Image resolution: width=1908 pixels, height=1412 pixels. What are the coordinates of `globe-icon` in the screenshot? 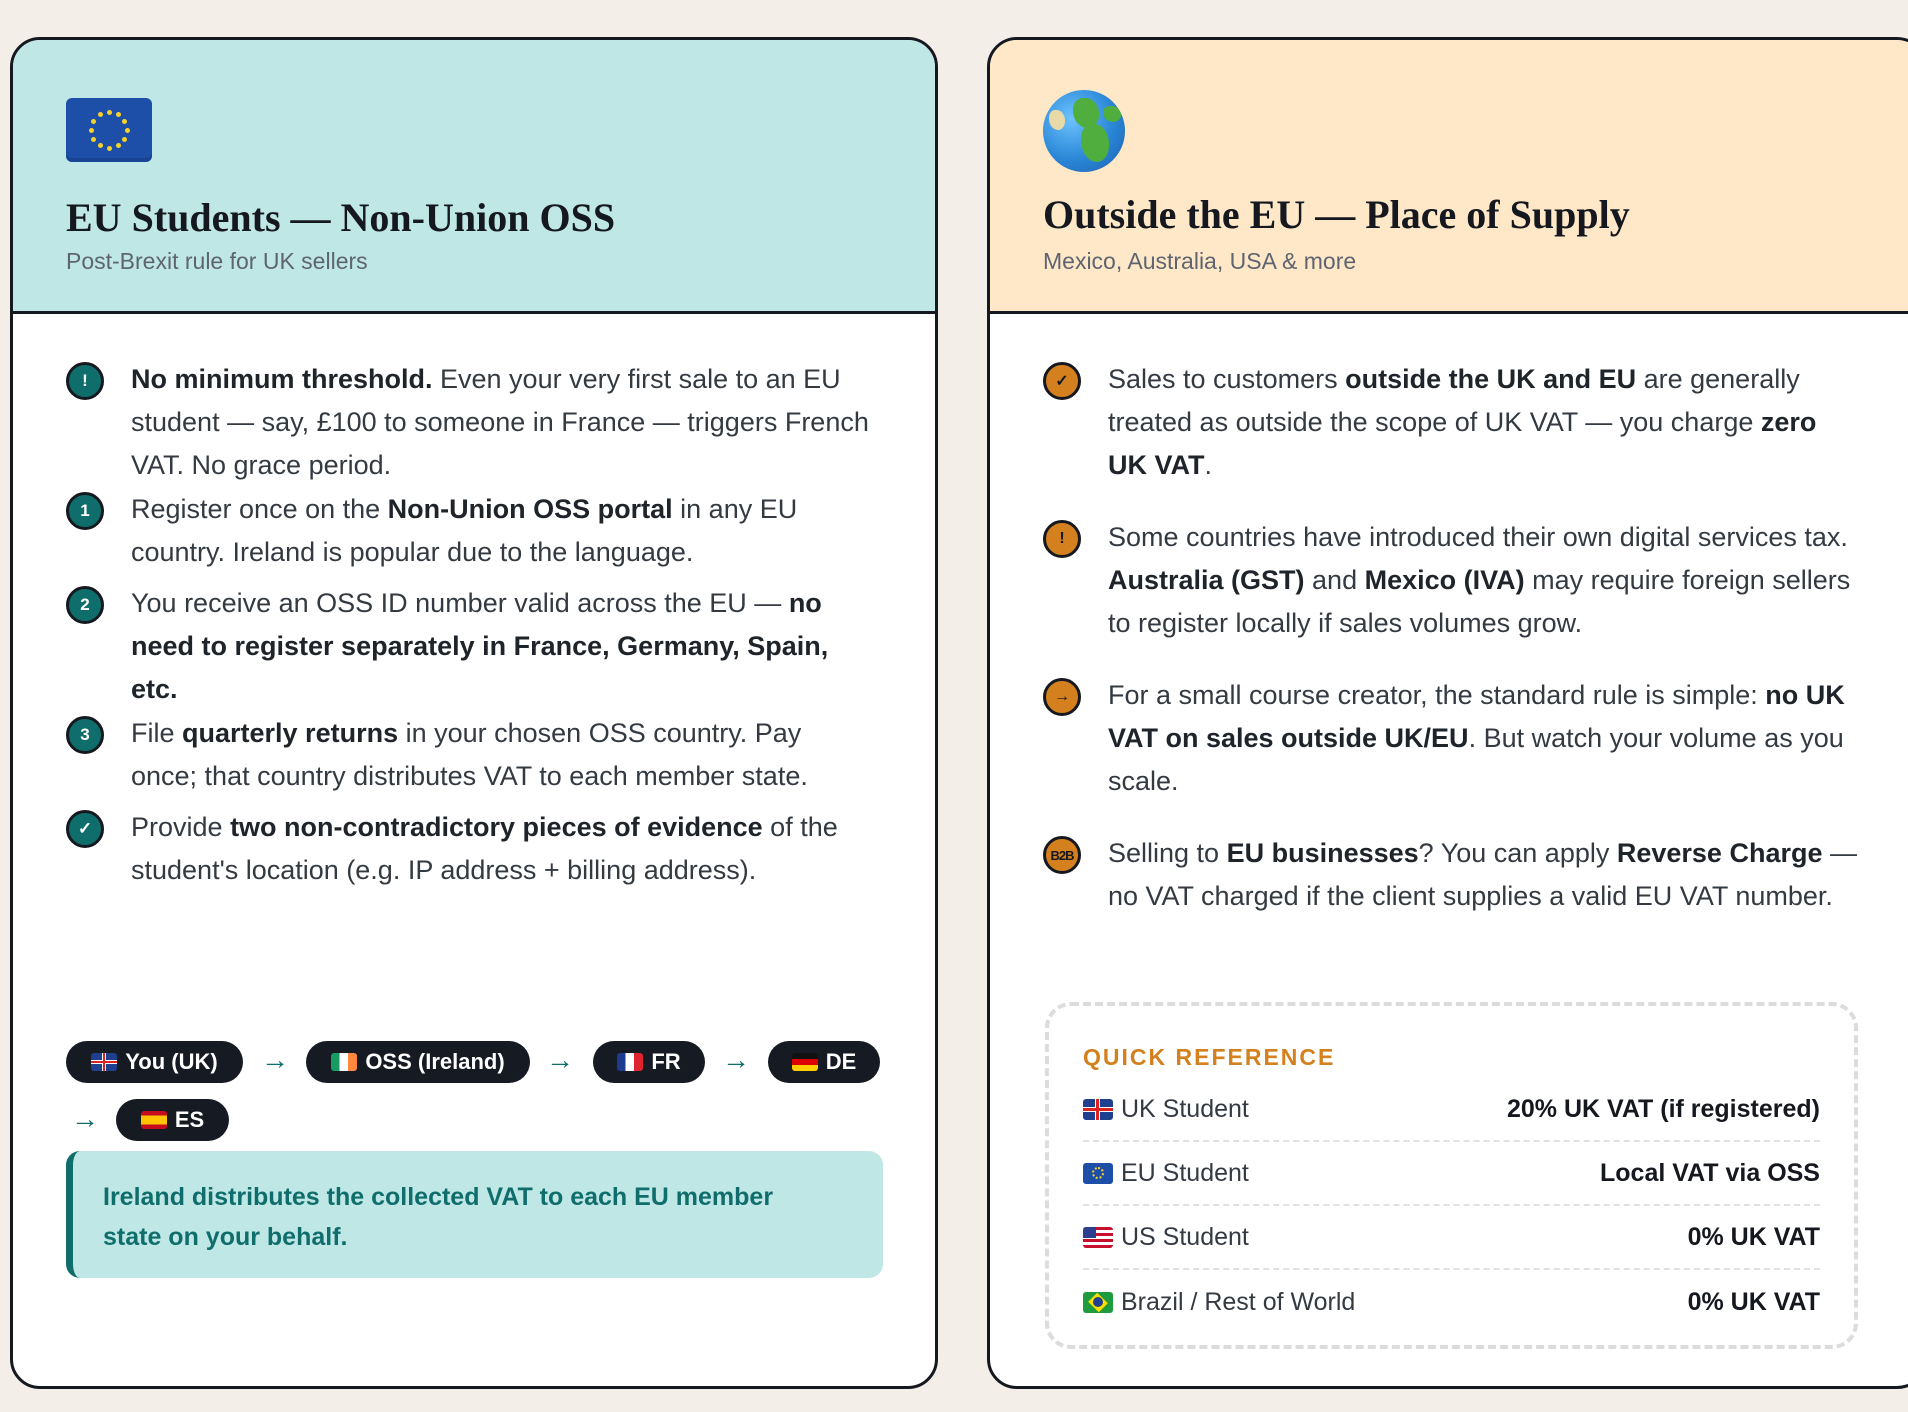 It's located at (1084, 131).